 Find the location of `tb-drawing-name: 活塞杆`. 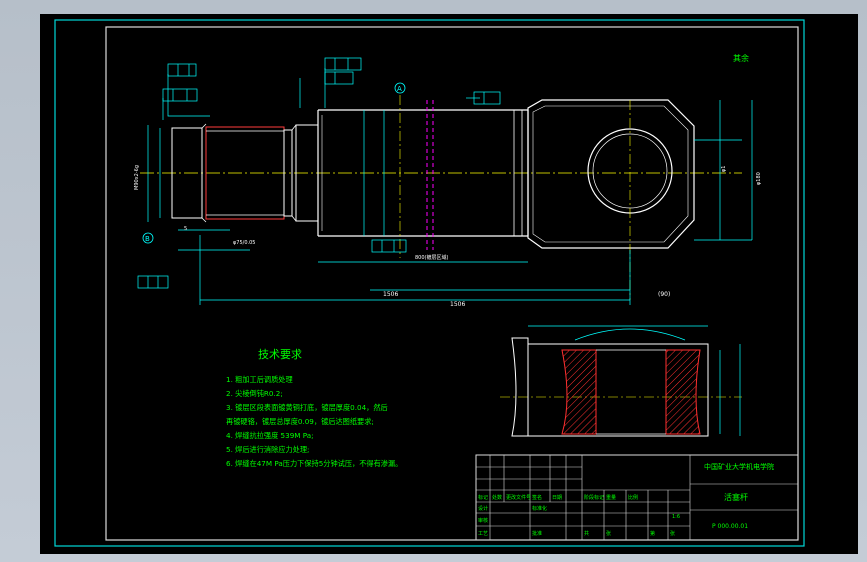

tb-drawing-name: 活塞杆 is located at coordinates (736, 497).